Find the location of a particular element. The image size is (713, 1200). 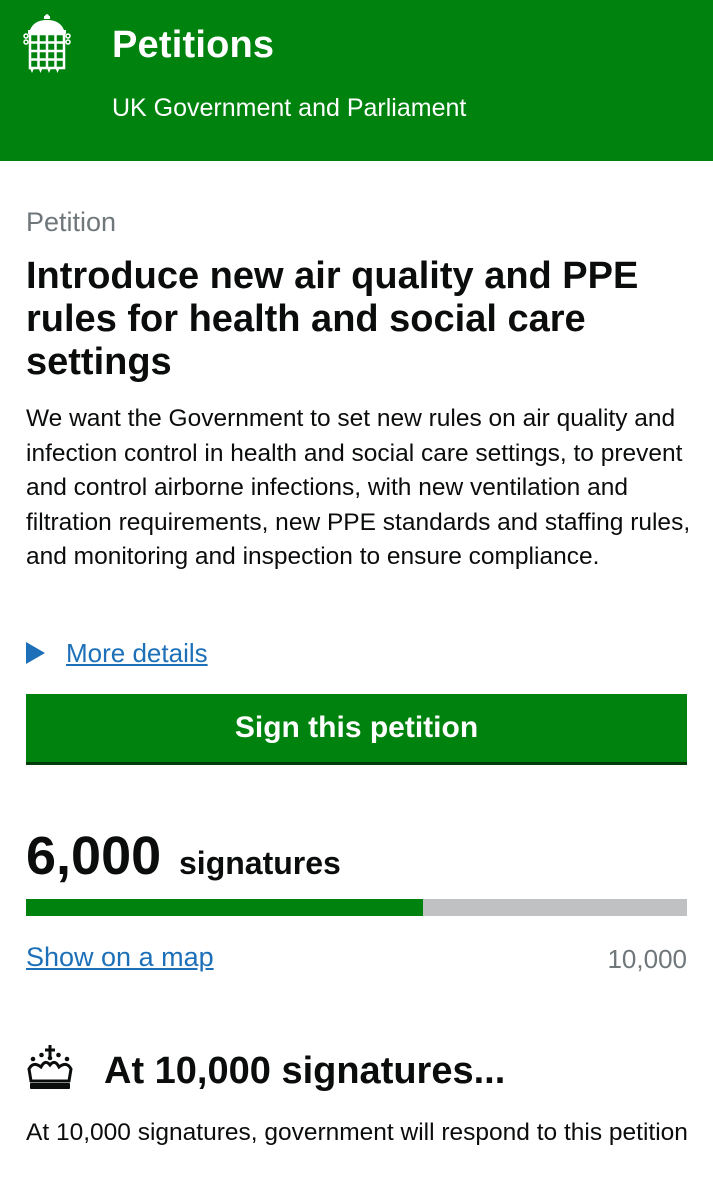

signature-label: signatures is located at coordinates (260, 863).